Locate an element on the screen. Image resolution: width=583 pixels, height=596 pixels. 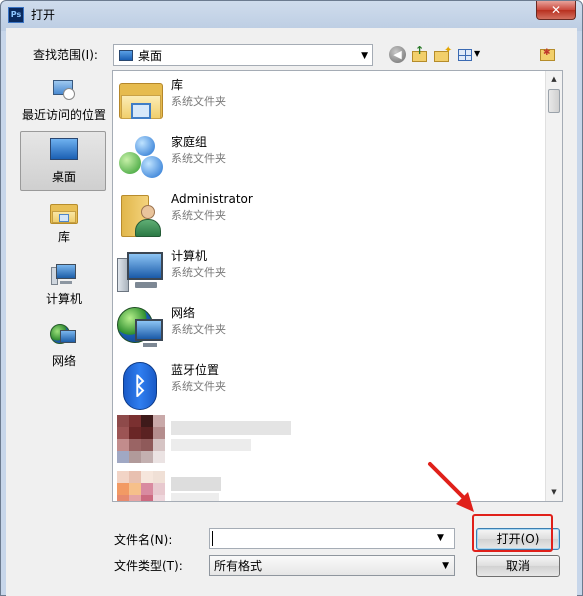
item-name: 计算机 is located at coordinates (189, 256).